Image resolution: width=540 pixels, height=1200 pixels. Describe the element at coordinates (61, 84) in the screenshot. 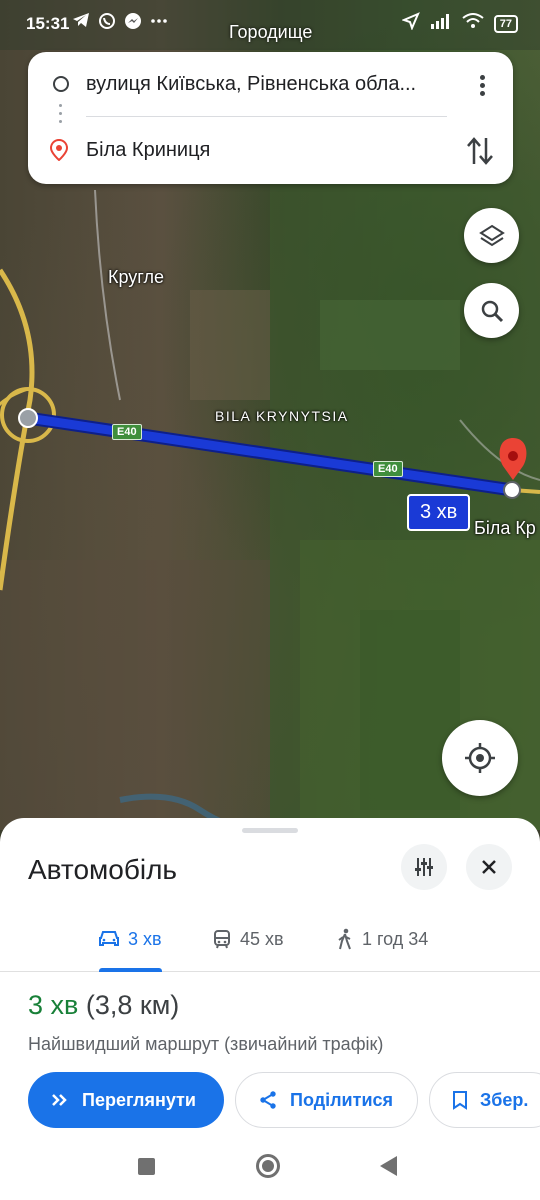

I see `origin-circle-icon` at that location.